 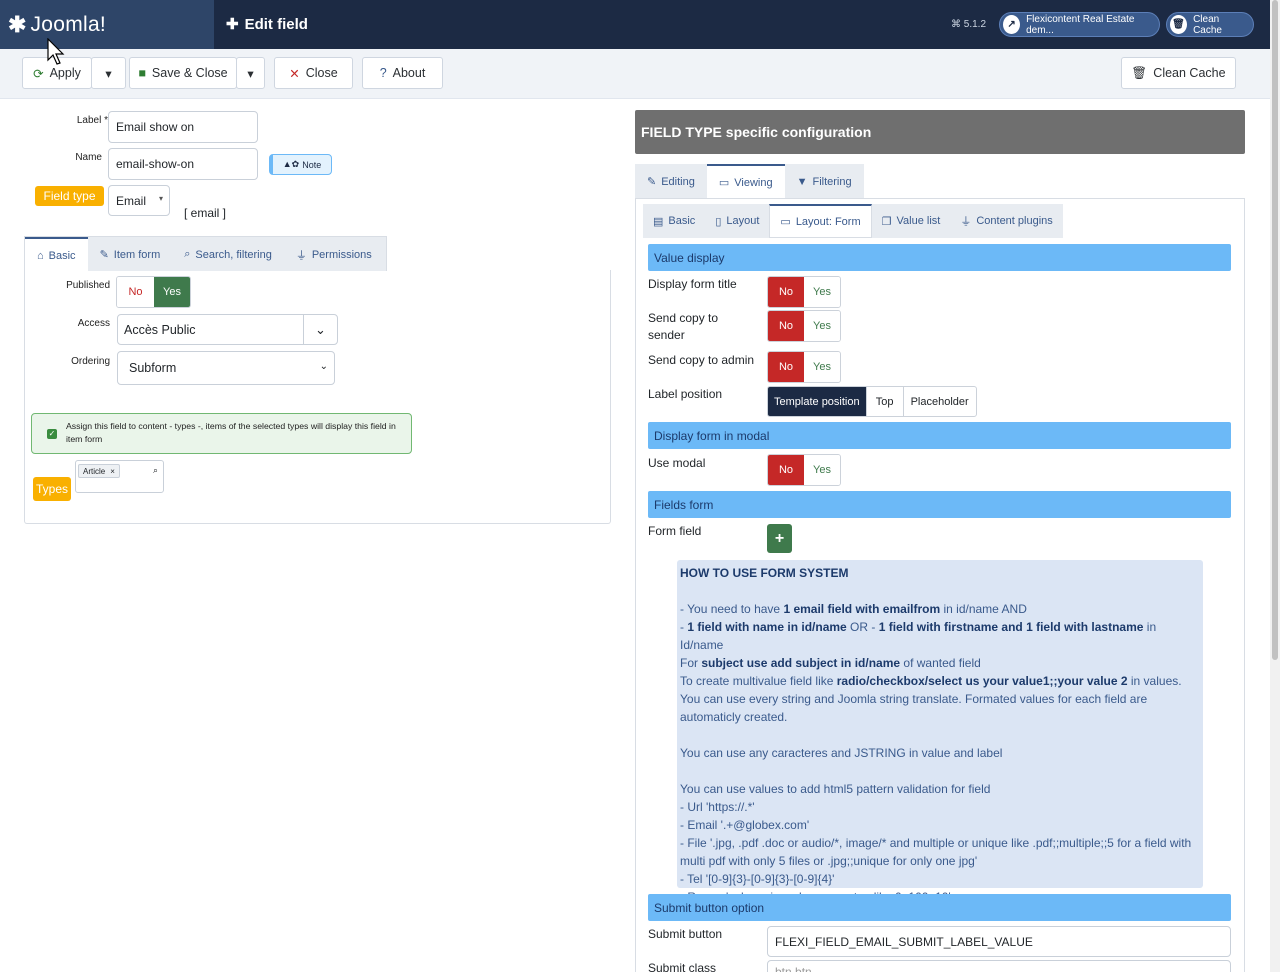 What do you see at coordinates (786, 367) in the screenshot?
I see `send-copy-admin-no: No` at bounding box center [786, 367].